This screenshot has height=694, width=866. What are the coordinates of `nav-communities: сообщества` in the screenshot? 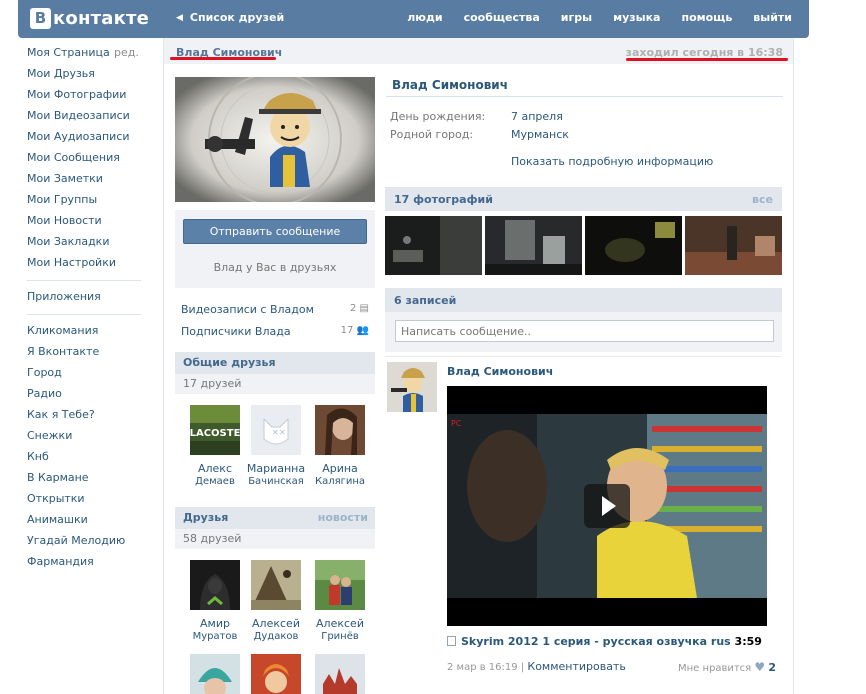 It's located at (502, 17).